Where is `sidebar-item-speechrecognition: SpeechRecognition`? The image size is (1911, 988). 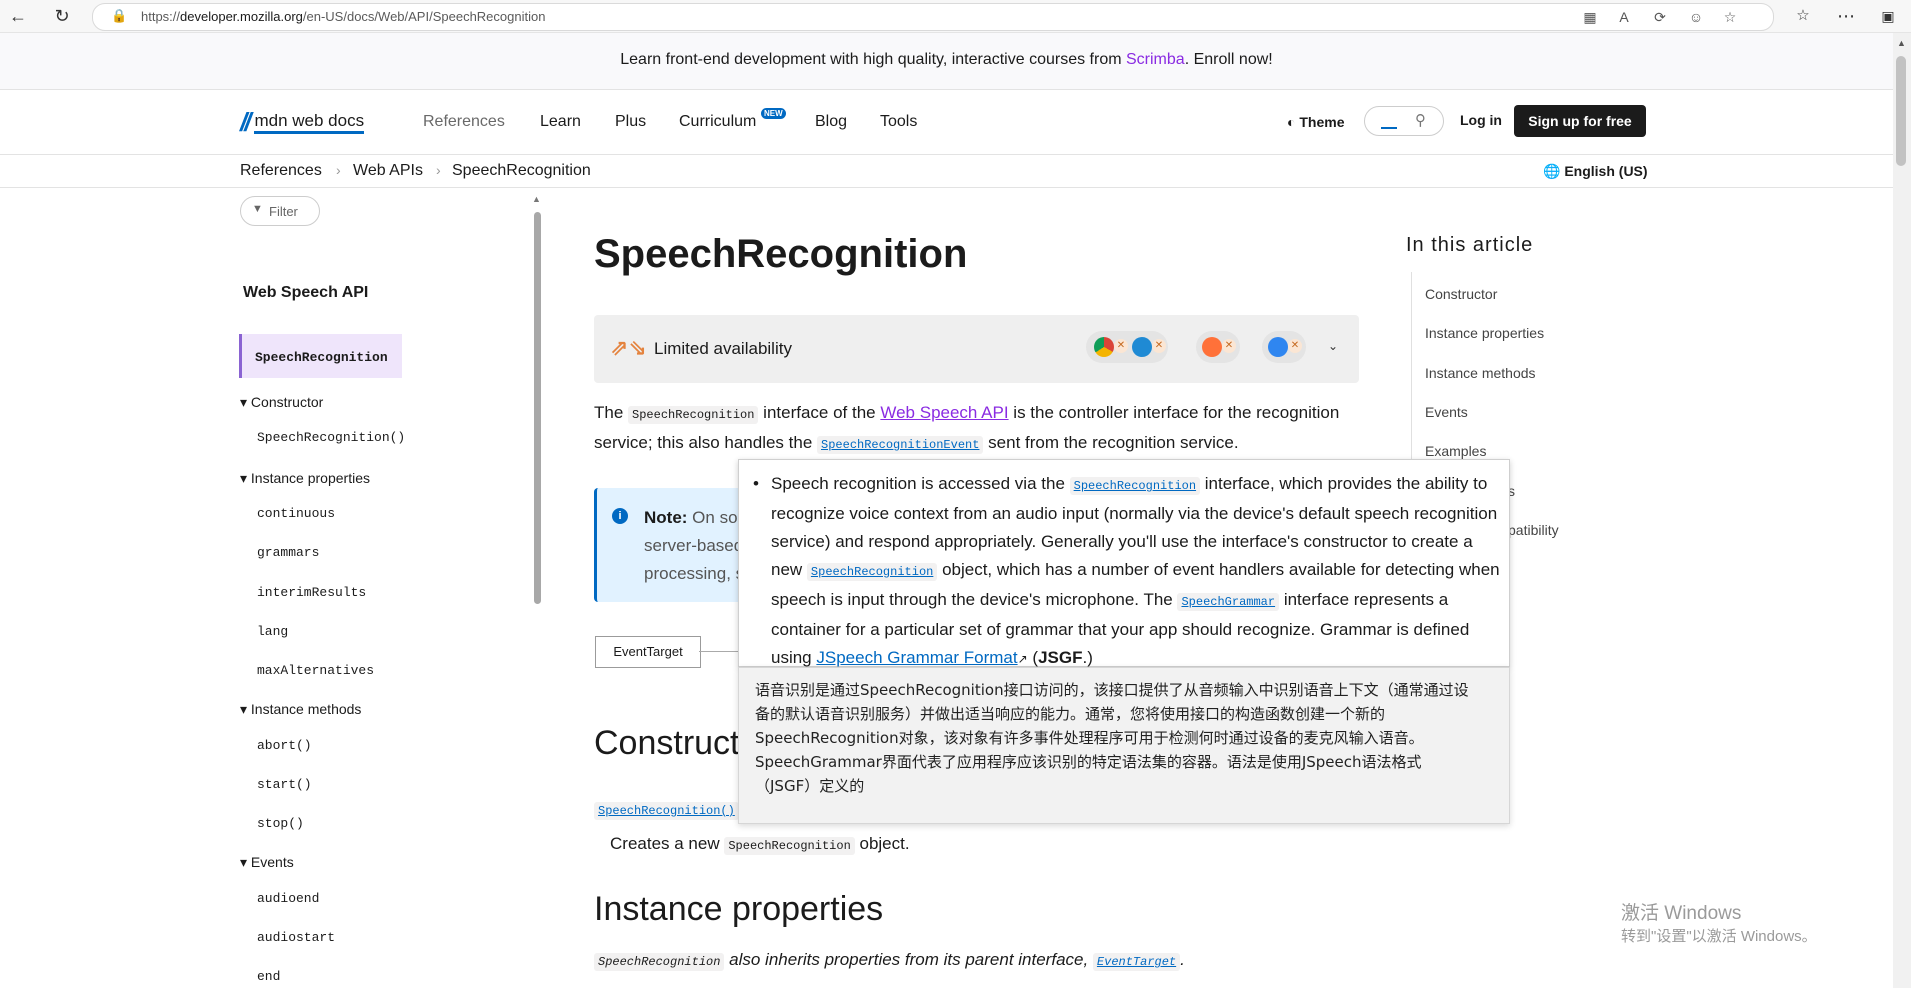
sidebar-item-speechrecognition: SpeechRecognition is located at coordinates (320, 356).